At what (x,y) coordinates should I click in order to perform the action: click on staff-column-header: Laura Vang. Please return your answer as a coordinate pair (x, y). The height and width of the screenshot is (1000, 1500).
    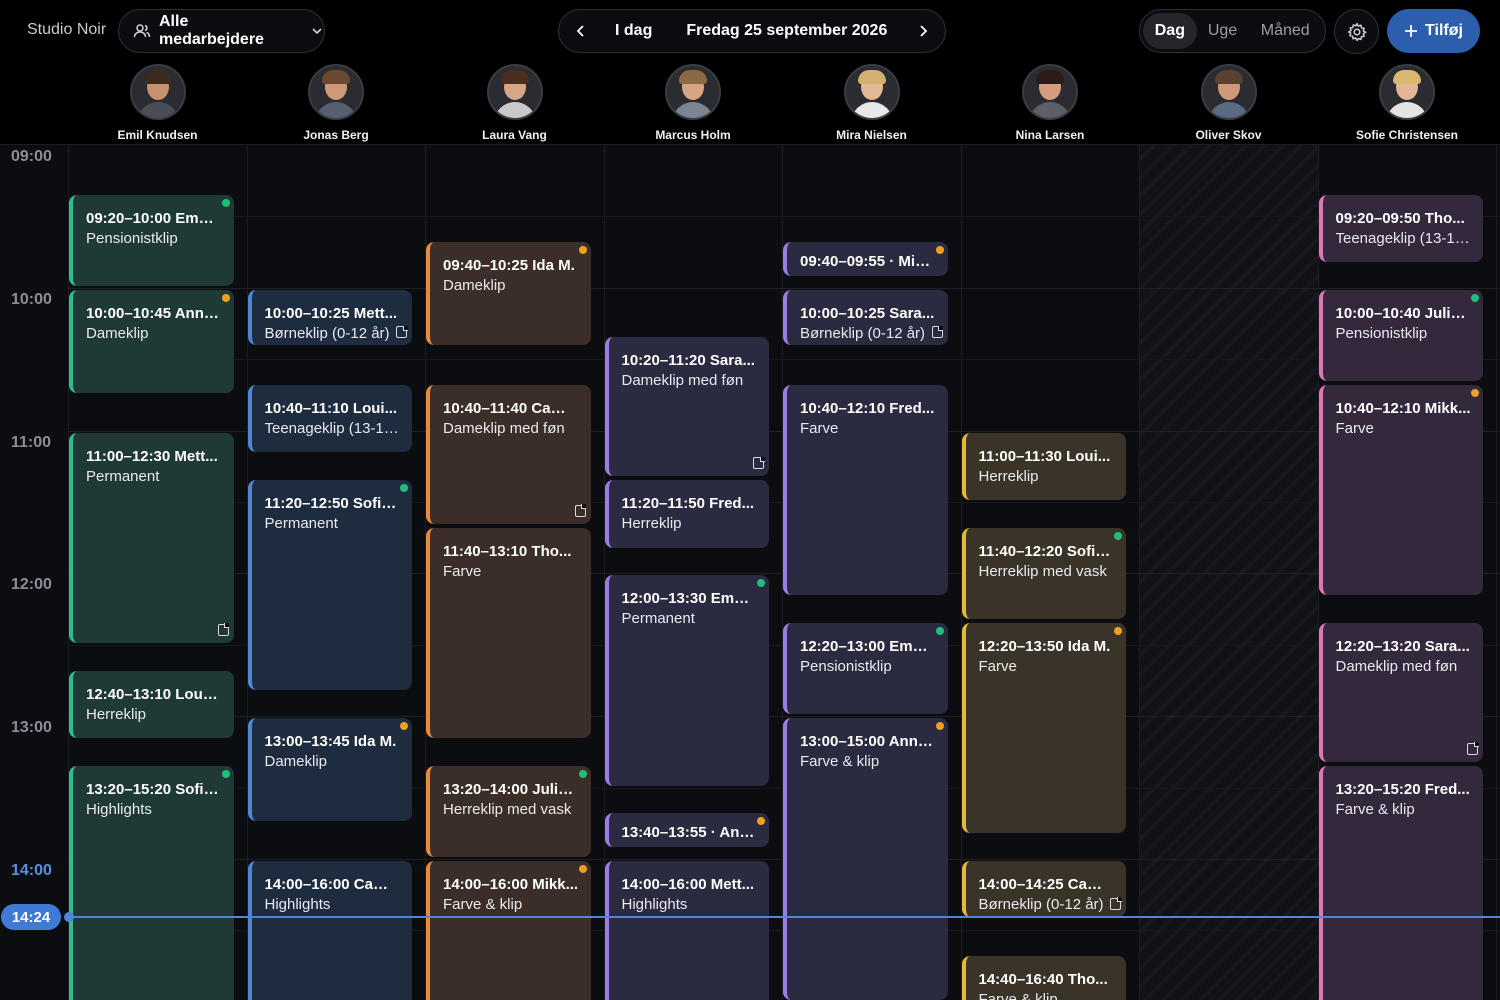
    Looking at the image, I should click on (514, 103).